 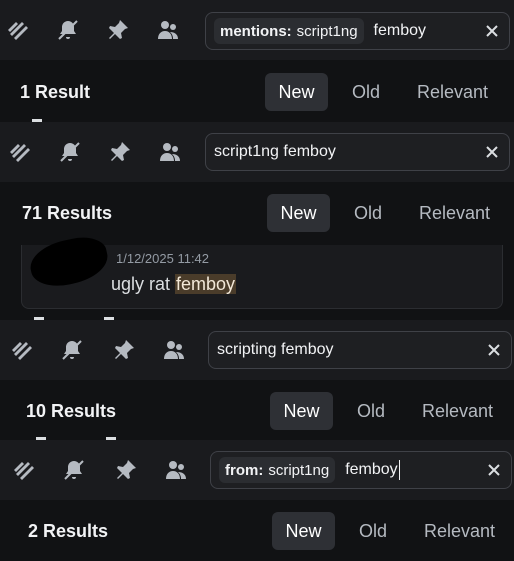 What do you see at coordinates (143, 284) in the screenshot?
I see `message-text-before: ugly rat` at bounding box center [143, 284].